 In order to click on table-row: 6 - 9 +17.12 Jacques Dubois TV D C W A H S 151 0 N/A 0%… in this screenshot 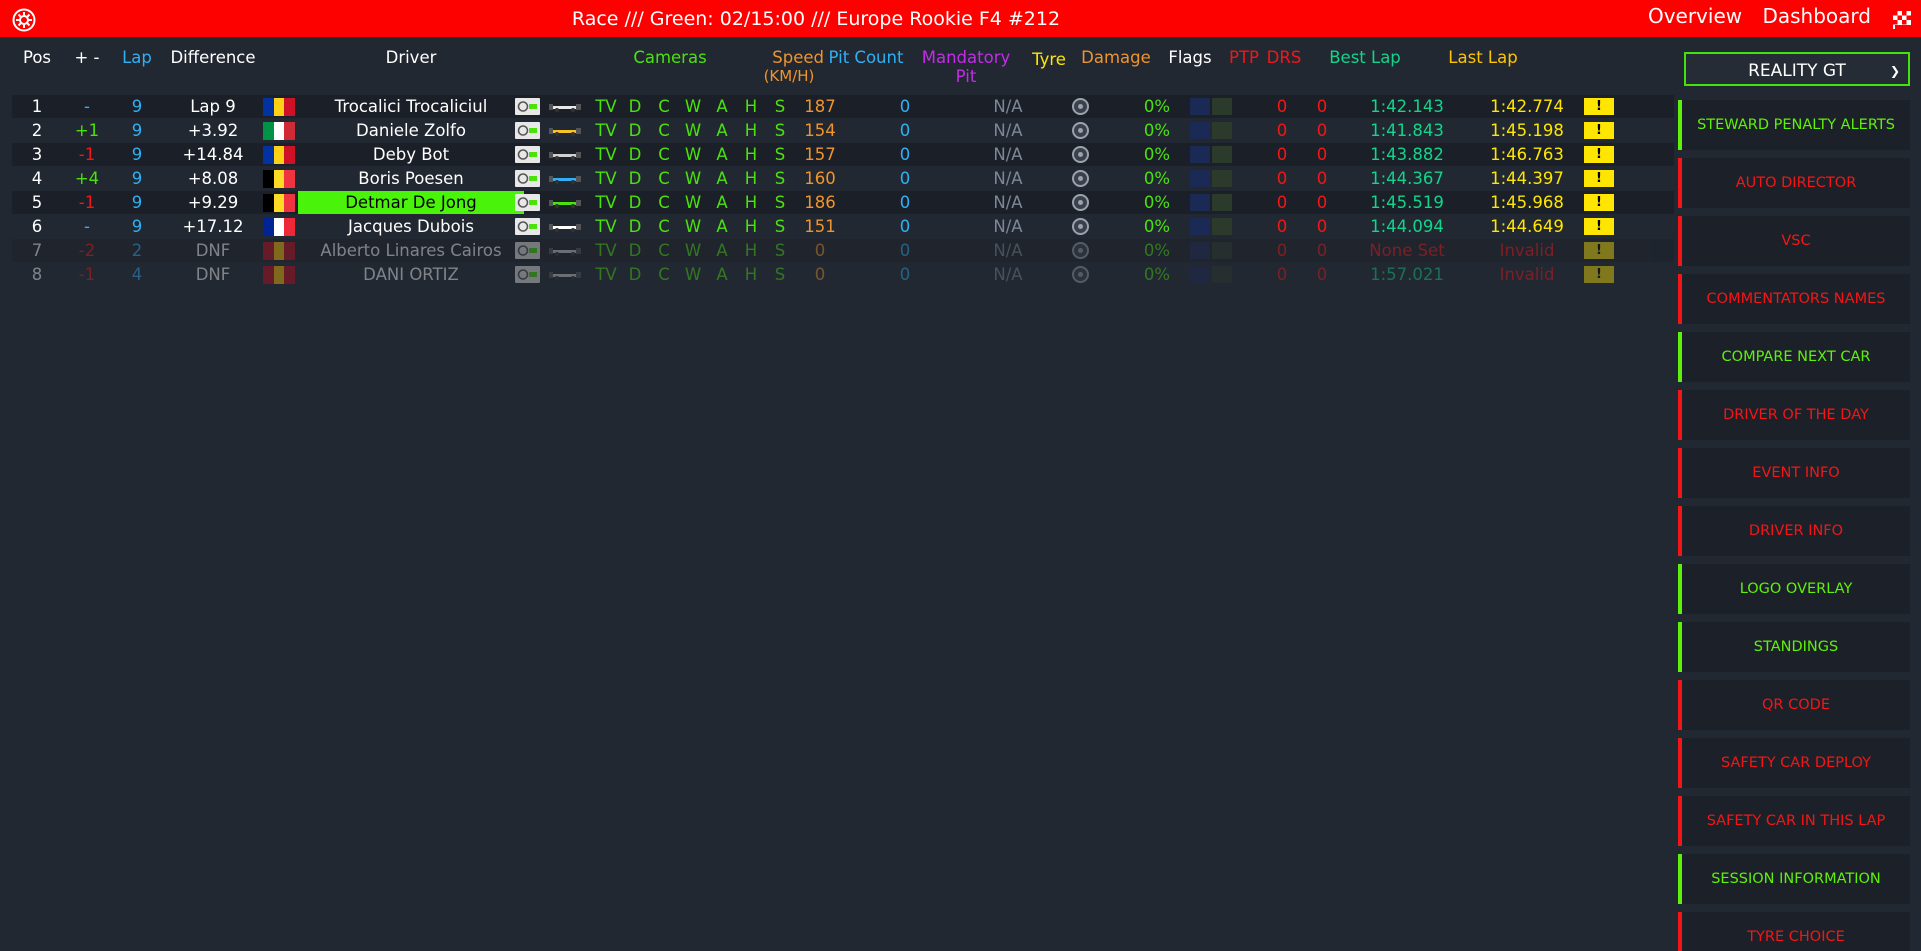, I will do `click(843, 226)`.